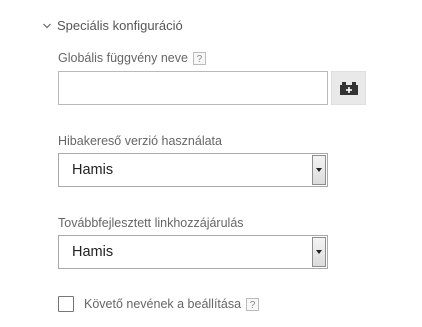  What do you see at coordinates (93, 170) in the screenshot?
I see `debug-version-value: Hamis` at bounding box center [93, 170].